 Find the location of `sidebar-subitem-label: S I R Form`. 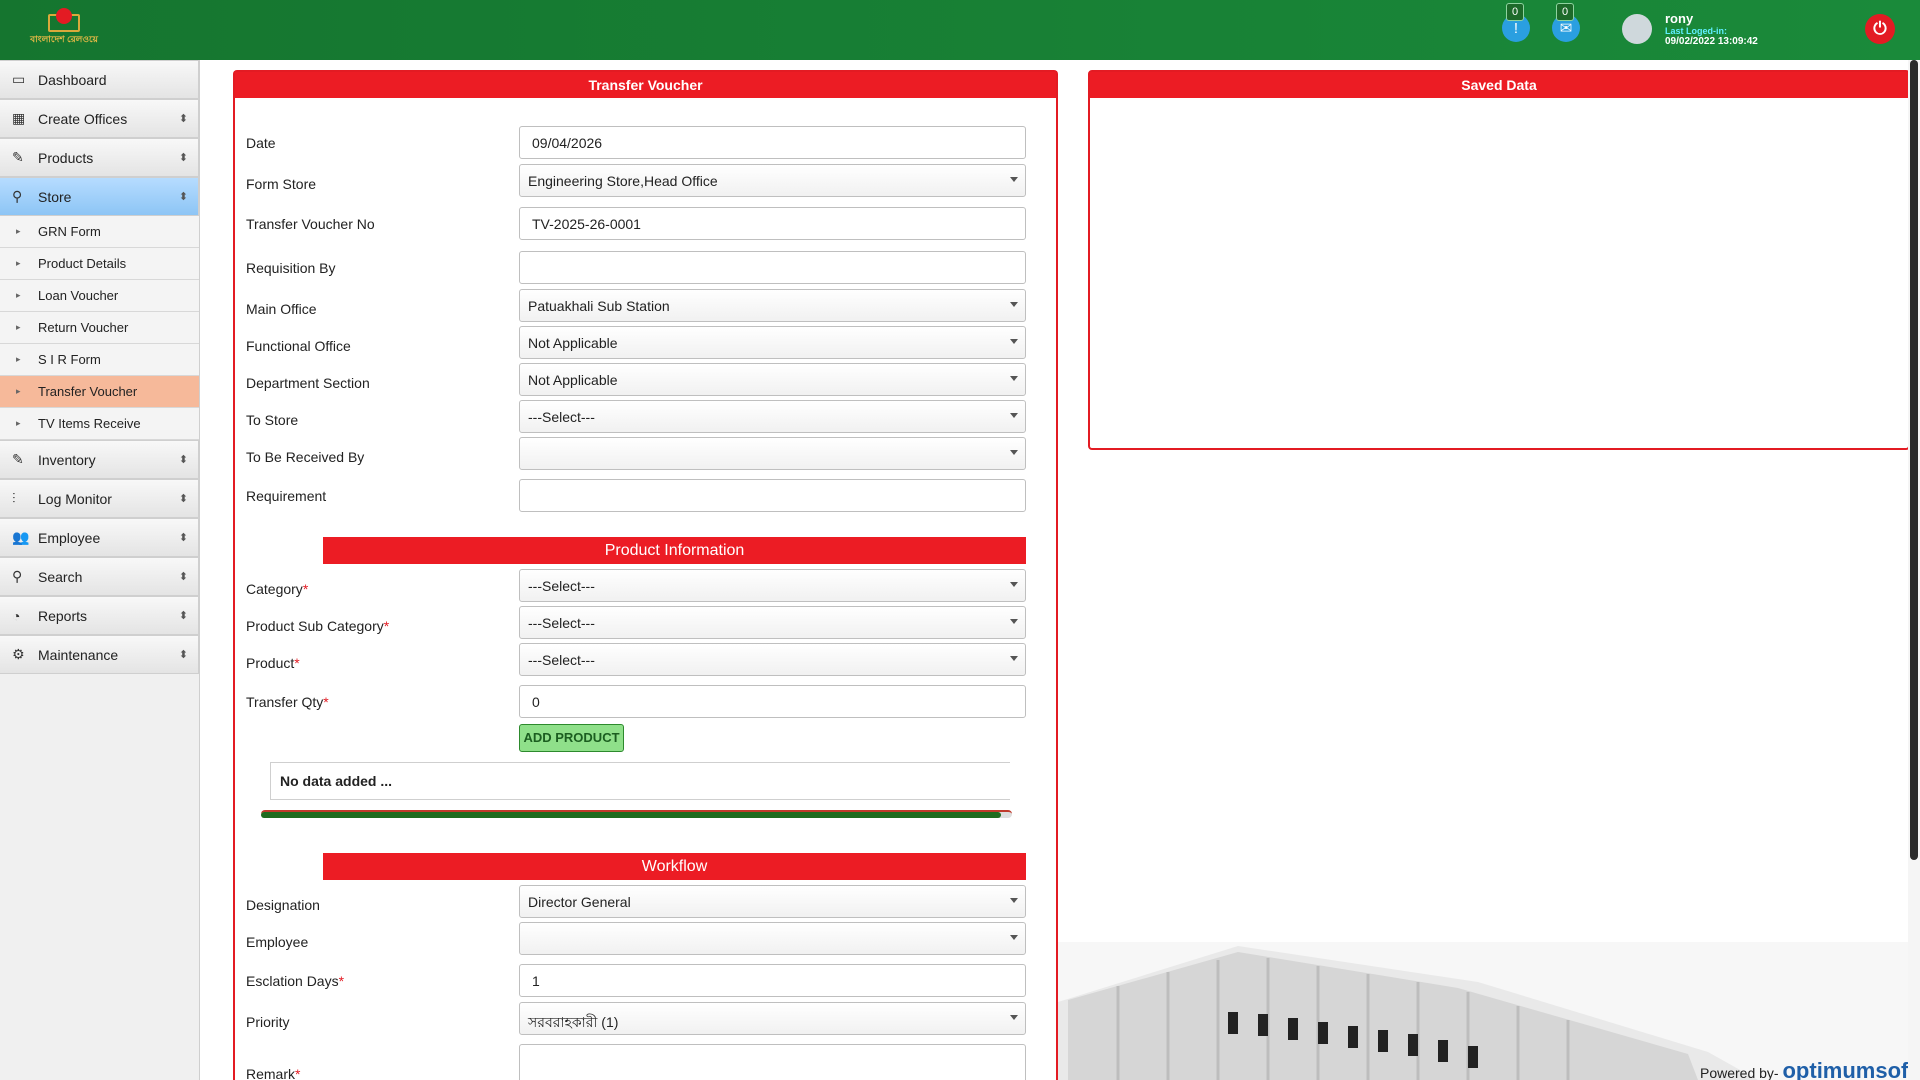

sidebar-subitem-label: S I R Form is located at coordinates (69, 359).